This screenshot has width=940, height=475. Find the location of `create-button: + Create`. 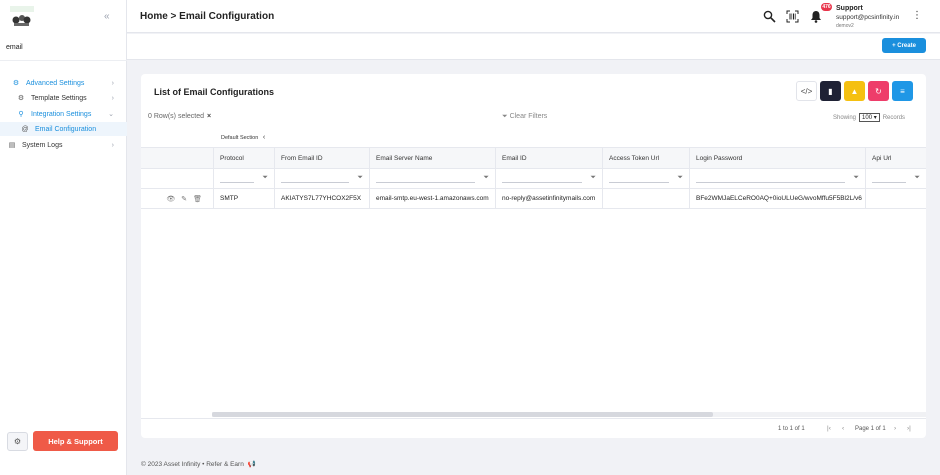

create-button: + Create is located at coordinates (904, 45).